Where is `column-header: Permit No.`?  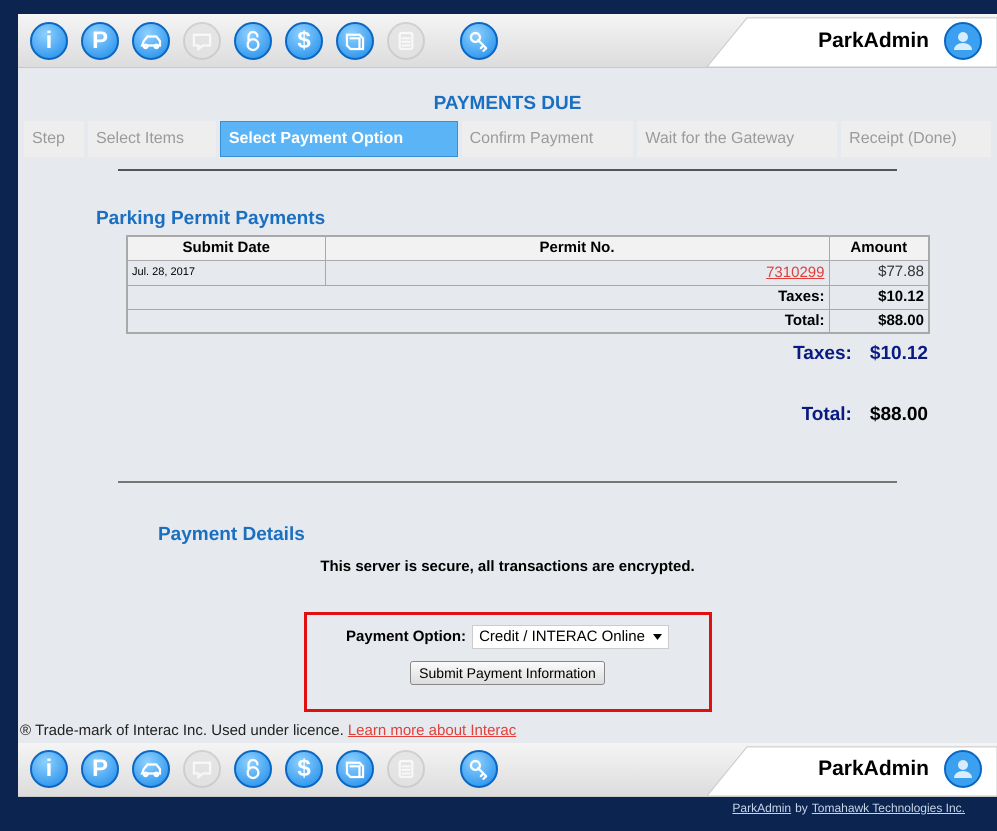 column-header: Permit No. is located at coordinates (577, 248).